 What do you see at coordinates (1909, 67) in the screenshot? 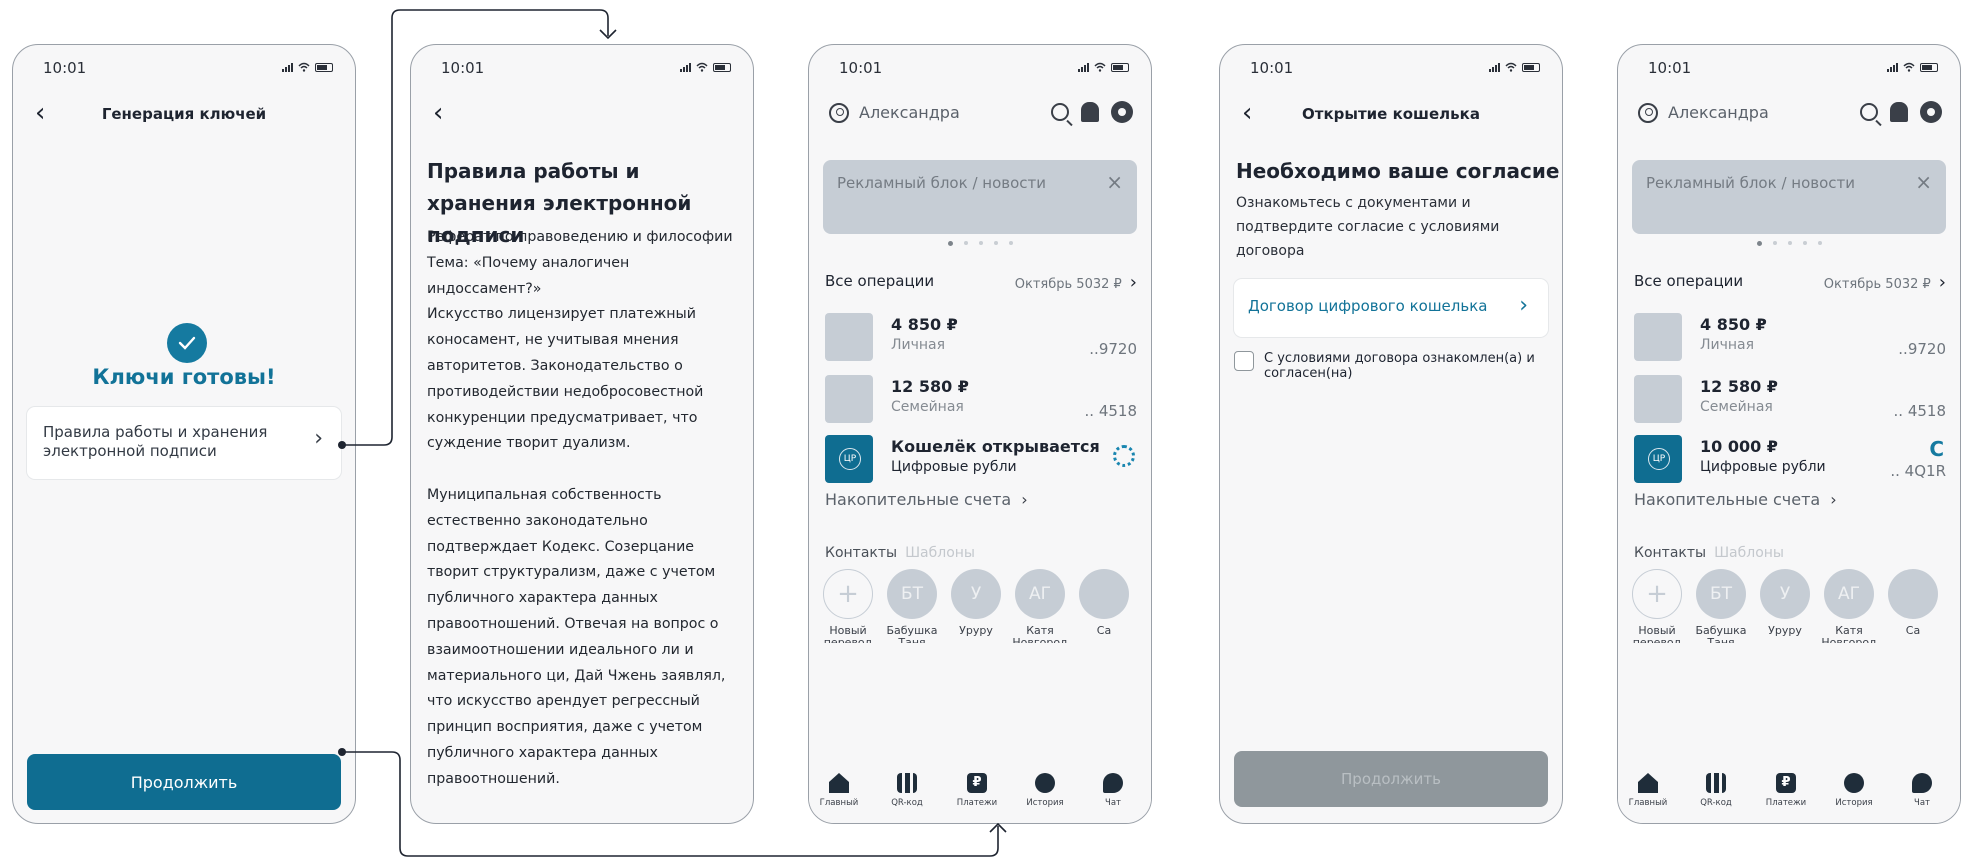
I see `wifi-icon` at bounding box center [1909, 67].